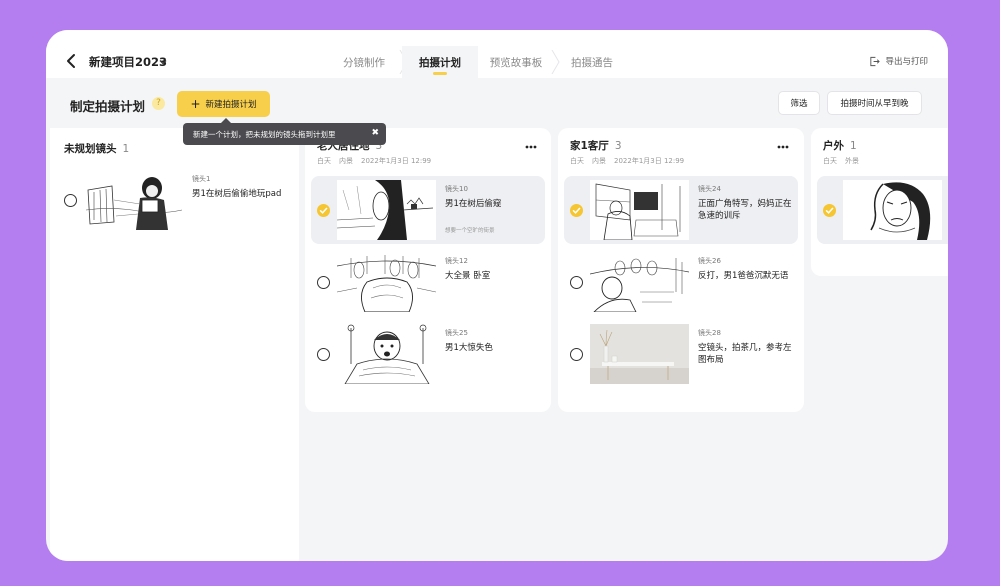  Describe the element at coordinates (375, 133) in the screenshot. I see `close-icon: ✖` at that location.